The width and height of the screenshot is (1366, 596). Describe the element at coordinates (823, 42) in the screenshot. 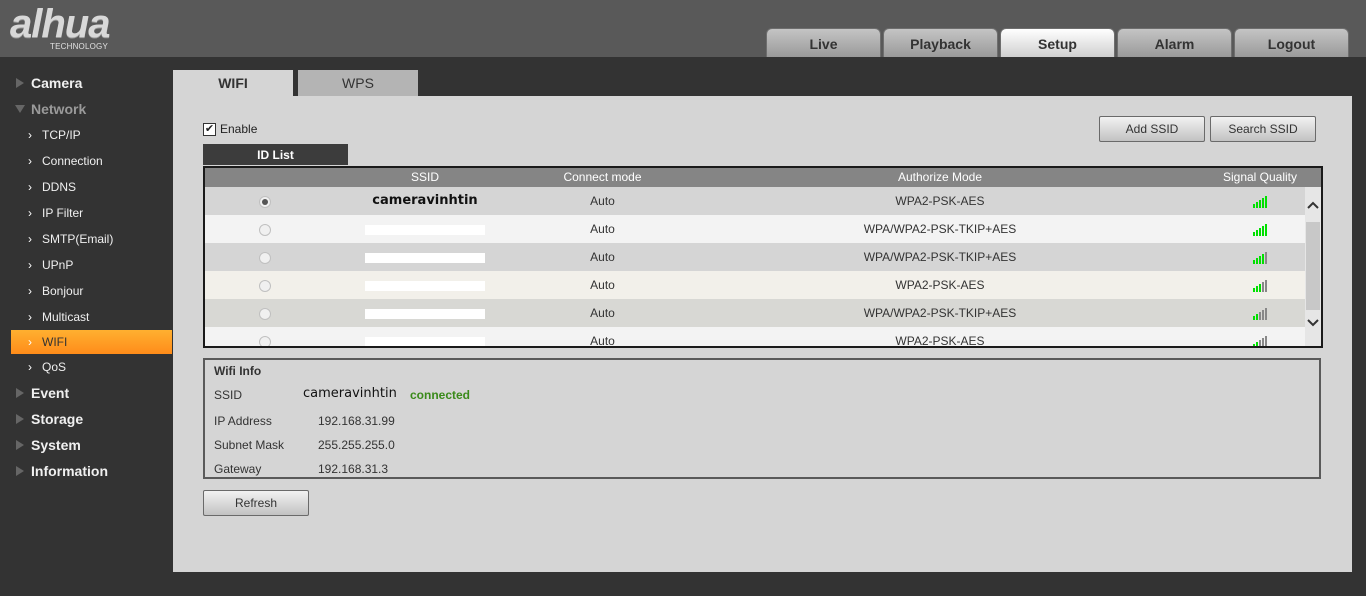

I see `nav-tab-live: Live` at that location.